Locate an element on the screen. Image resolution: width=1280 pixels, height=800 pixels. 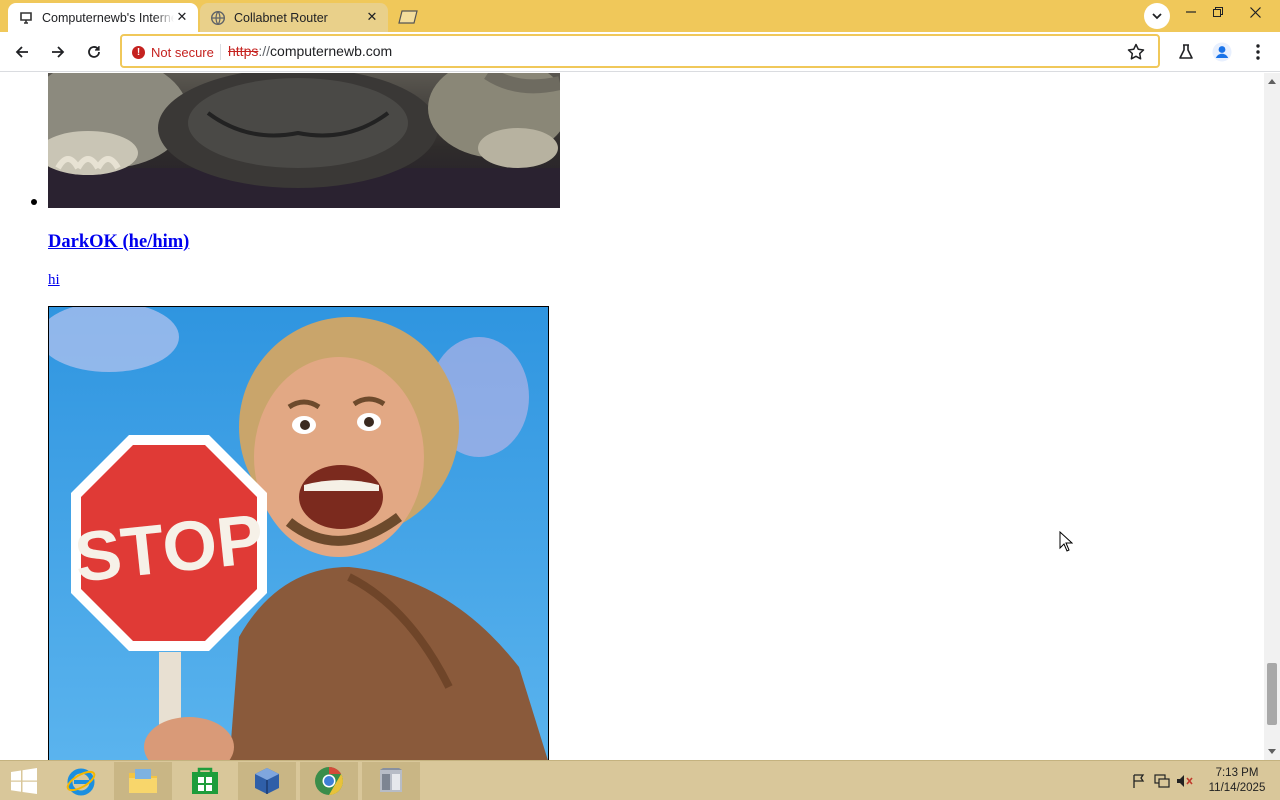
restore-button is located at coordinates (1218, 12).